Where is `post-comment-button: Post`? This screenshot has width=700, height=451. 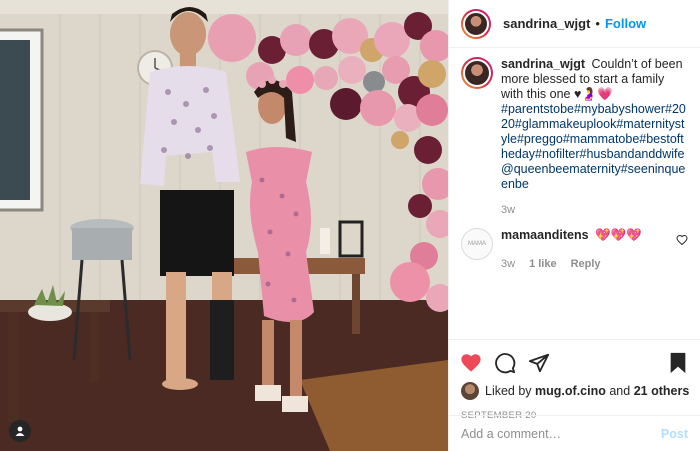 post-comment-button: Post is located at coordinates (674, 434).